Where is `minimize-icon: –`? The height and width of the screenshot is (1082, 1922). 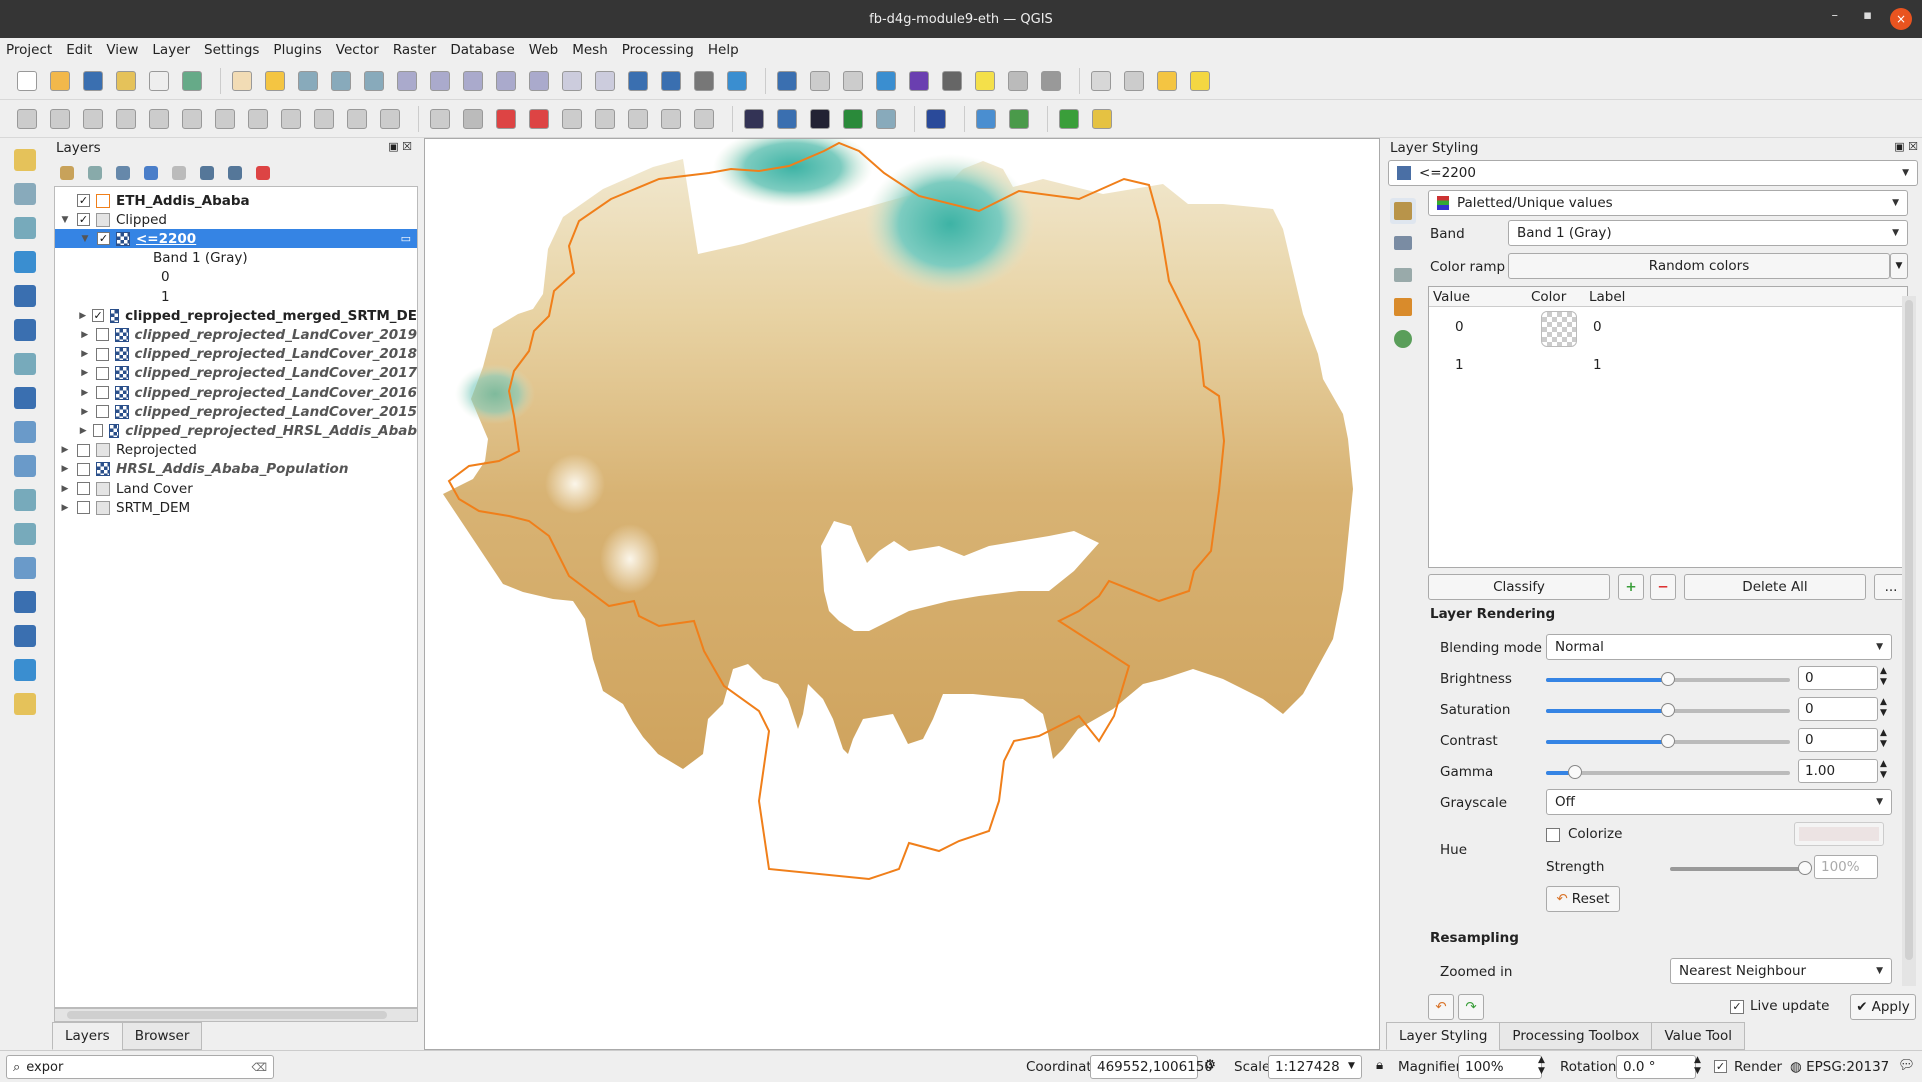
minimize-icon: – is located at coordinates (1835, 15).